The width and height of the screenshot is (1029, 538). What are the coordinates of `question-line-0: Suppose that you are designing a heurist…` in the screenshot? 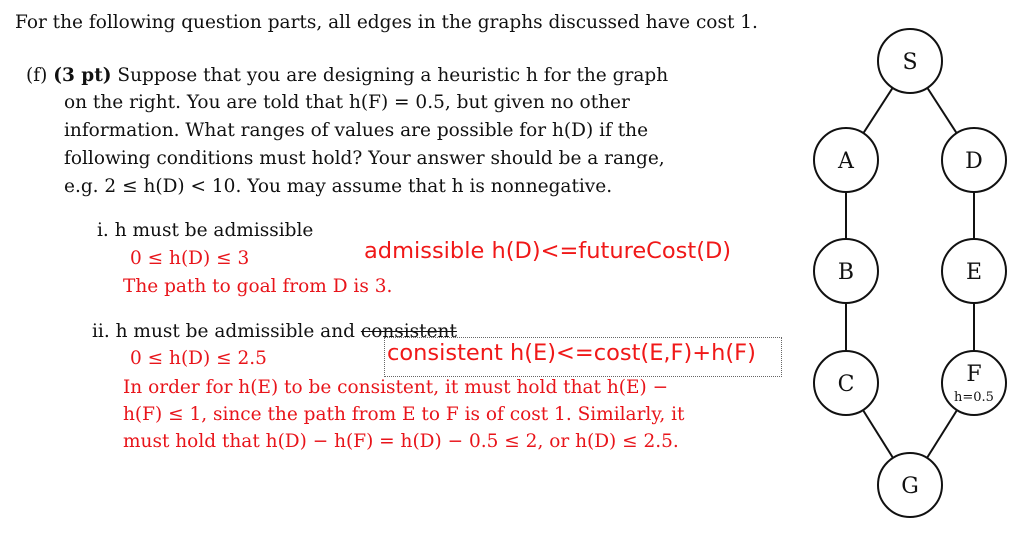 It's located at (393, 75).